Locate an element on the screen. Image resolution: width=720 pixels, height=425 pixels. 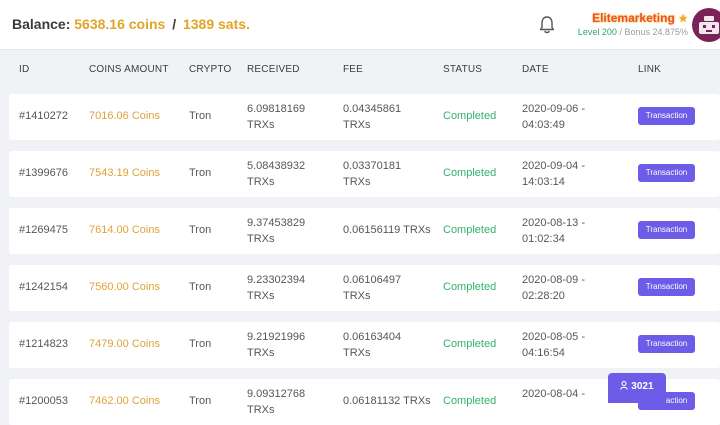
date-time: 04:03:49 is located at coordinates (543, 125).